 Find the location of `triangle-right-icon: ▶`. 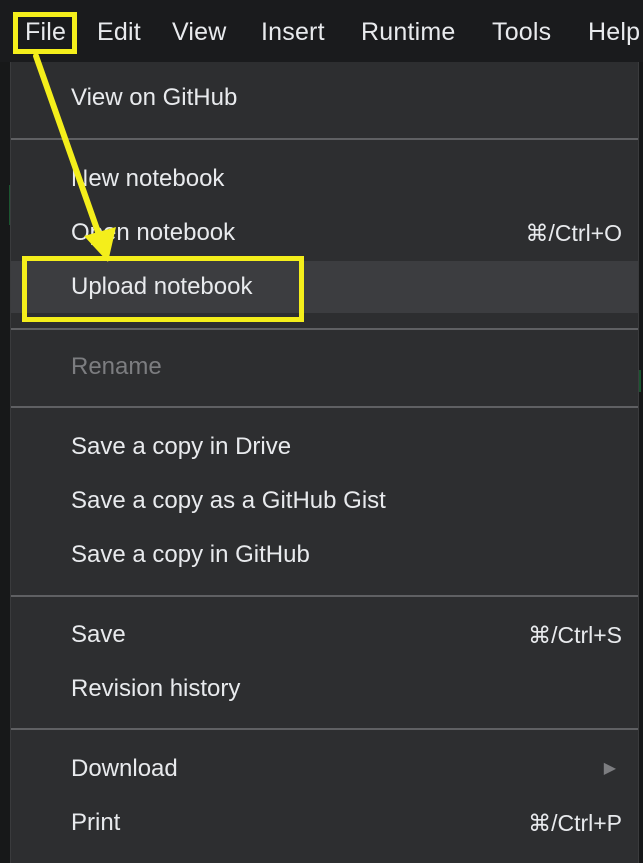

triangle-right-icon: ▶ is located at coordinates (609, 768).